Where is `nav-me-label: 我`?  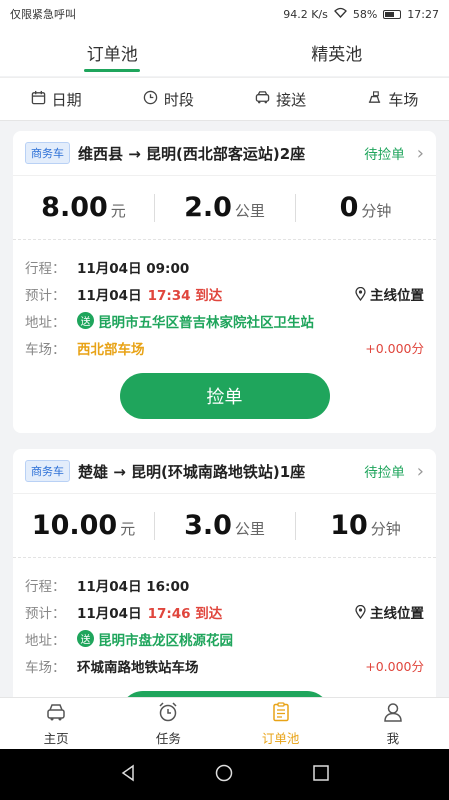
nav-me-label: 我 is located at coordinates (393, 738).